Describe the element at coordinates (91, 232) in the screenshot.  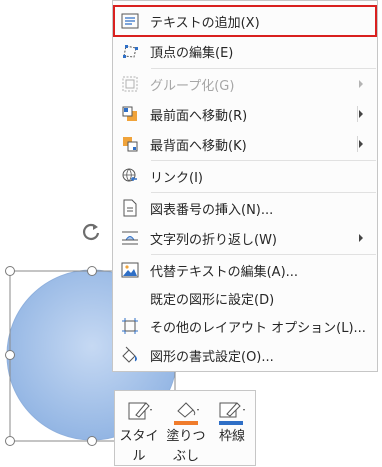
I see `rotate-handle-icon` at that location.